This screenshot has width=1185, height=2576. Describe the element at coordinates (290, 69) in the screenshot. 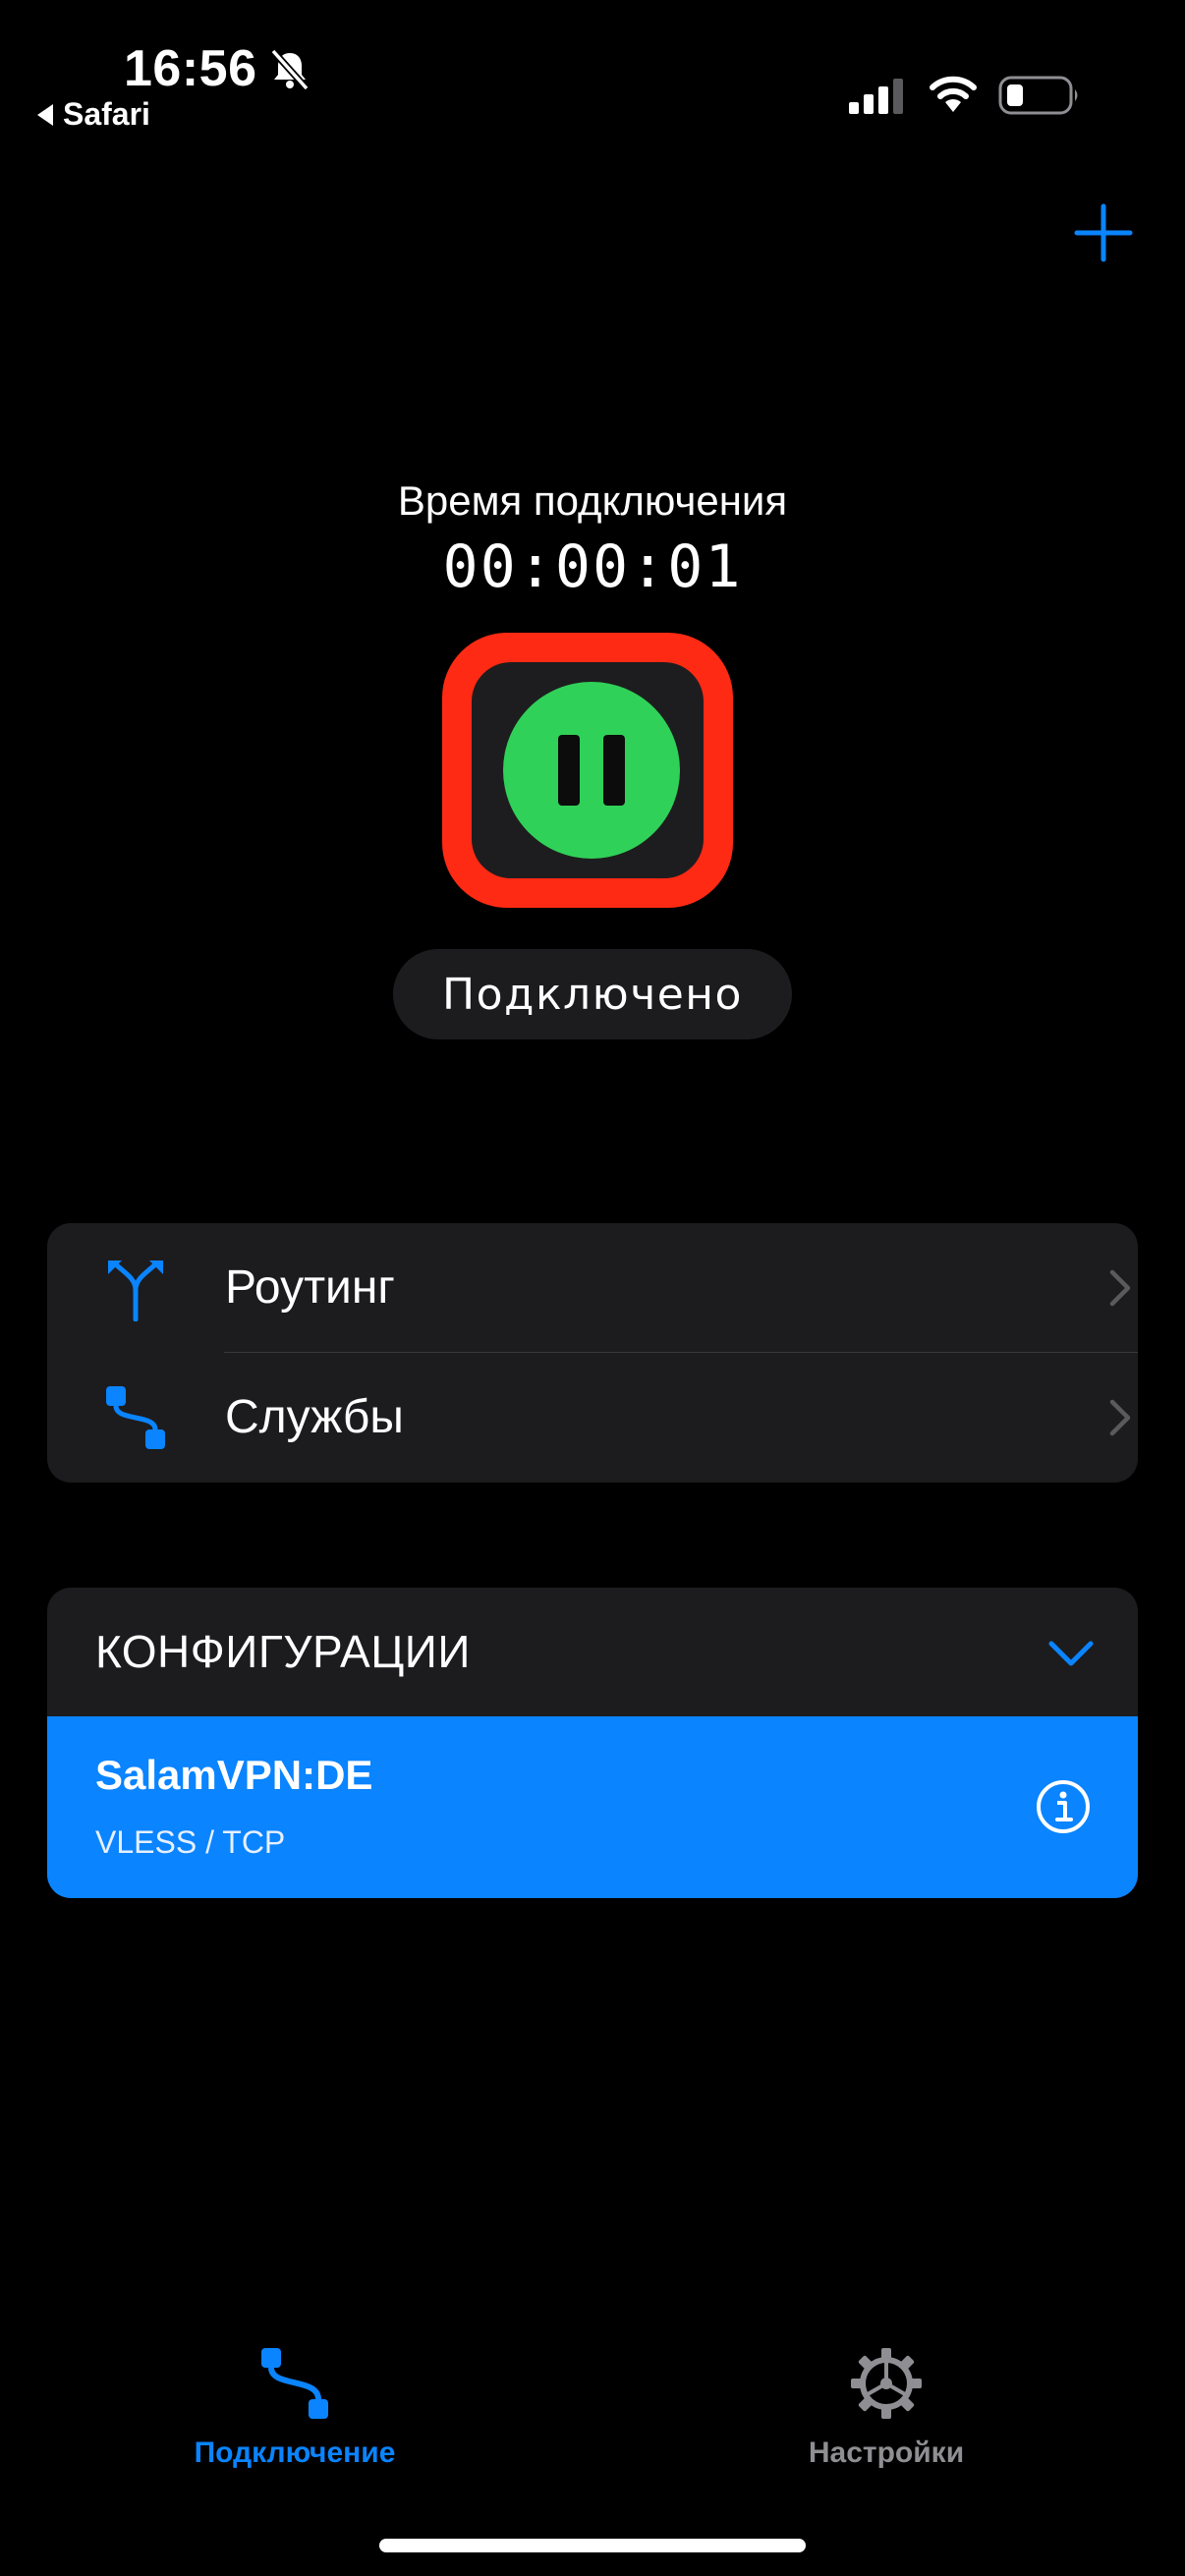

I see `bell-slash-icon` at that location.